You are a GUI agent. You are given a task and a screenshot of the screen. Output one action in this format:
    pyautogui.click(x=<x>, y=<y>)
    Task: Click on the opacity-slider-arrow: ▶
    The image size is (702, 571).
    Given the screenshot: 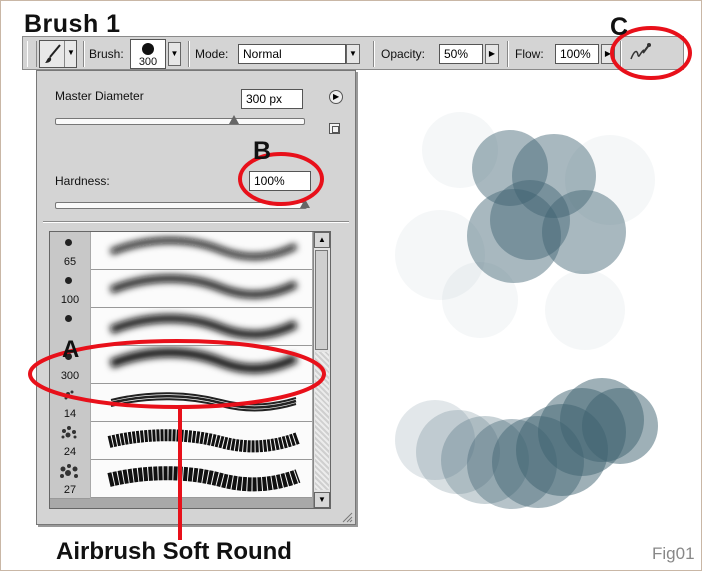 What is the action you would take?
    pyautogui.click(x=492, y=54)
    